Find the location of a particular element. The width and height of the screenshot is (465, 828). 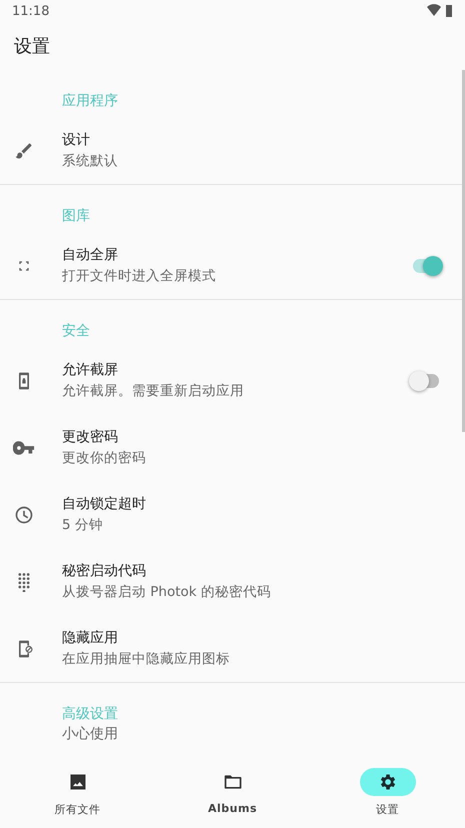

setting-summary: 更改你的密码 is located at coordinates (104, 458).